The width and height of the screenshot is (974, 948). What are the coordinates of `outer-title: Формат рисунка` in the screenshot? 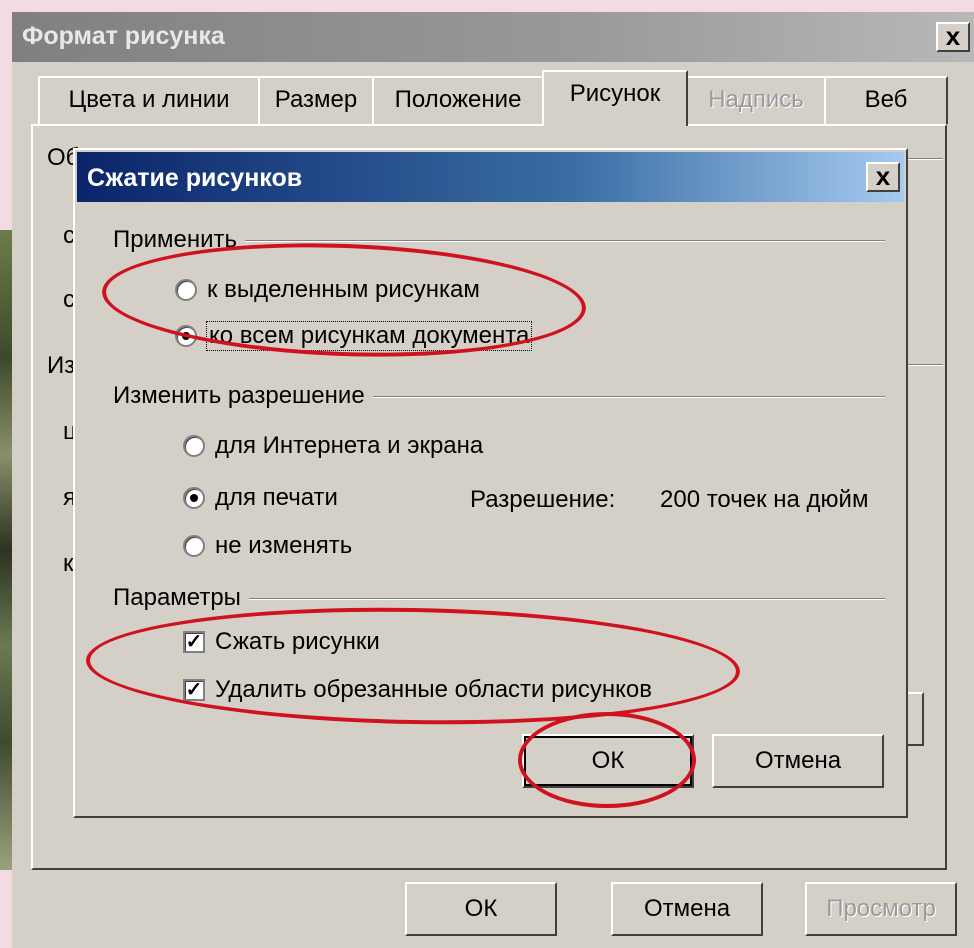 It's located at (123, 36).